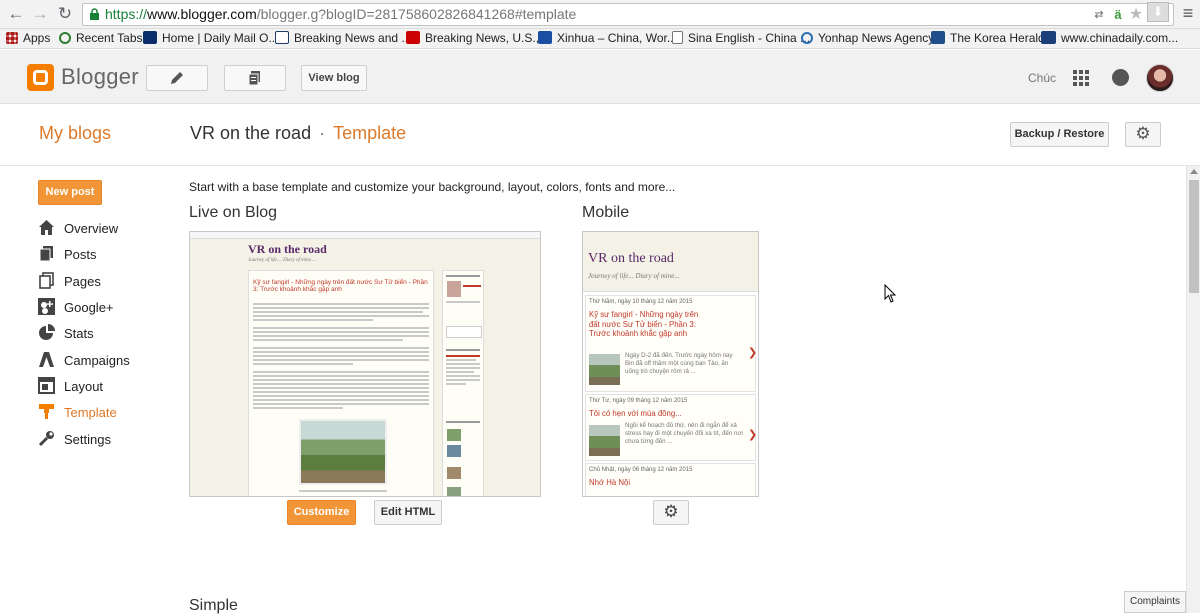  I want to click on google-plus-icon, so click(46, 306).